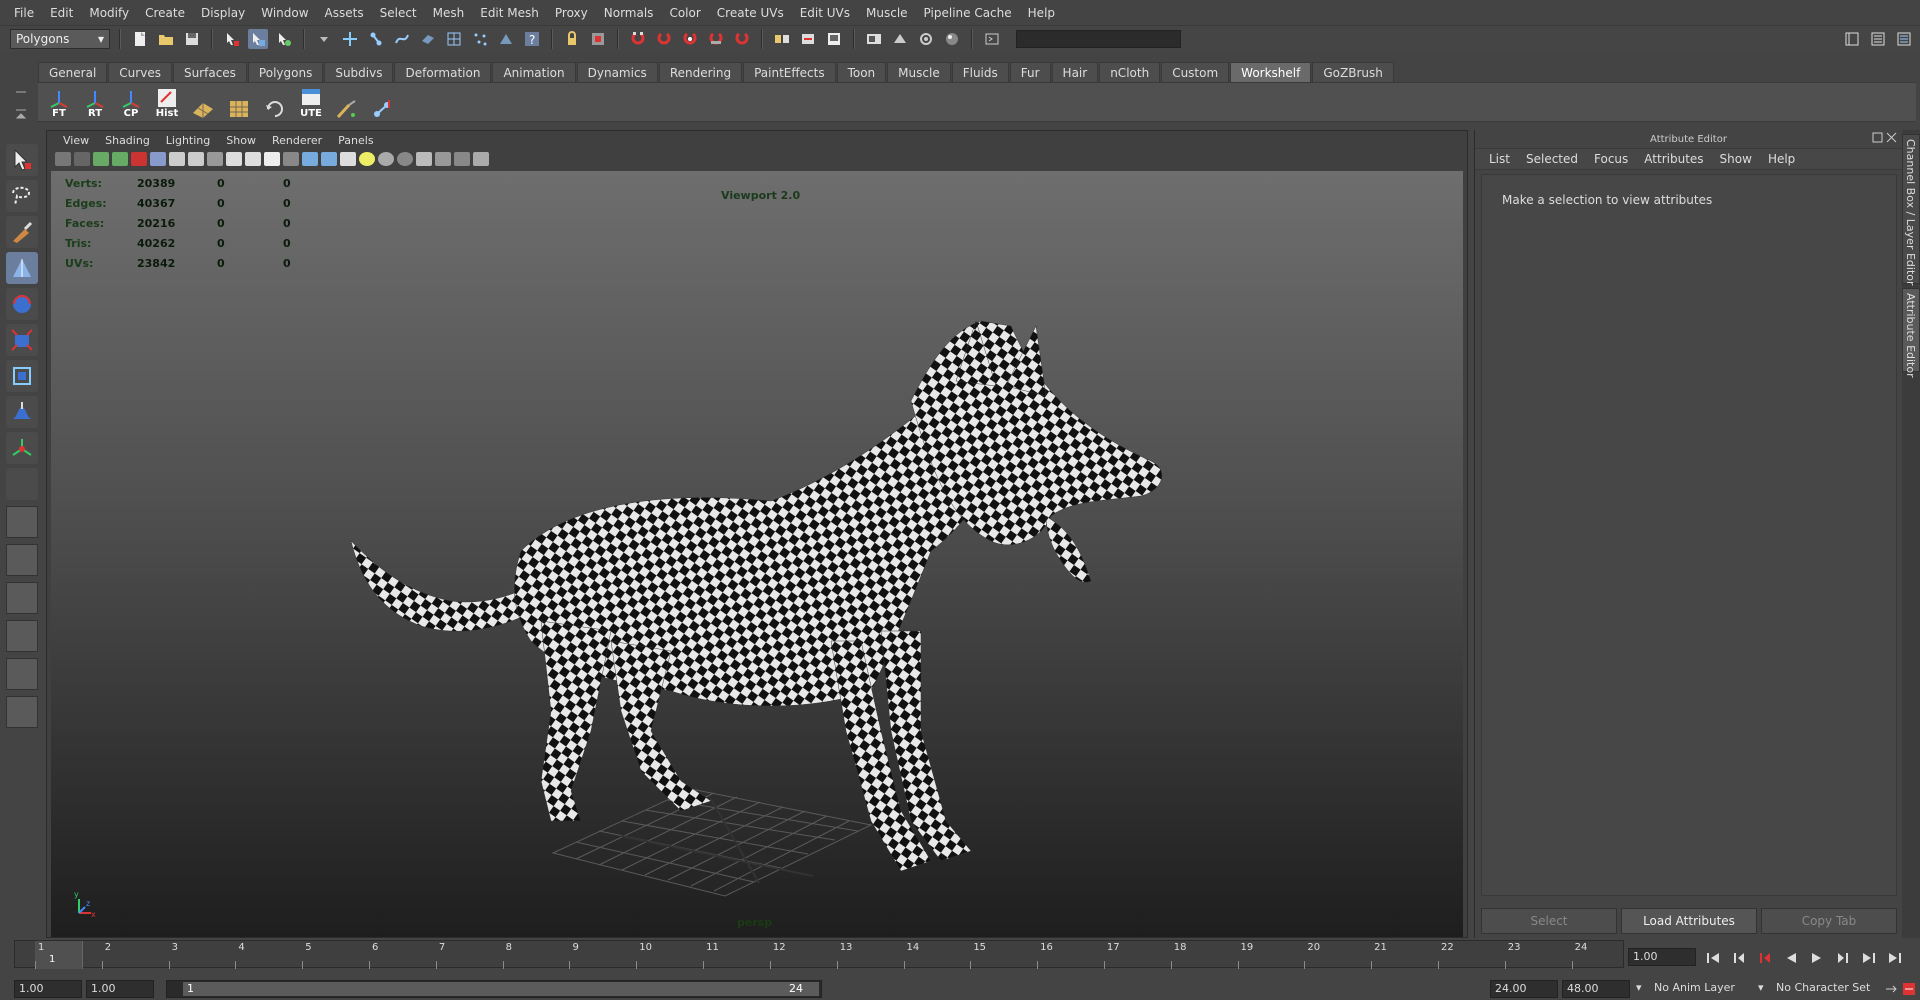  What do you see at coordinates (398, 13) in the screenshot?
I see `menu-select: Select` at bounding box center [398, 13].